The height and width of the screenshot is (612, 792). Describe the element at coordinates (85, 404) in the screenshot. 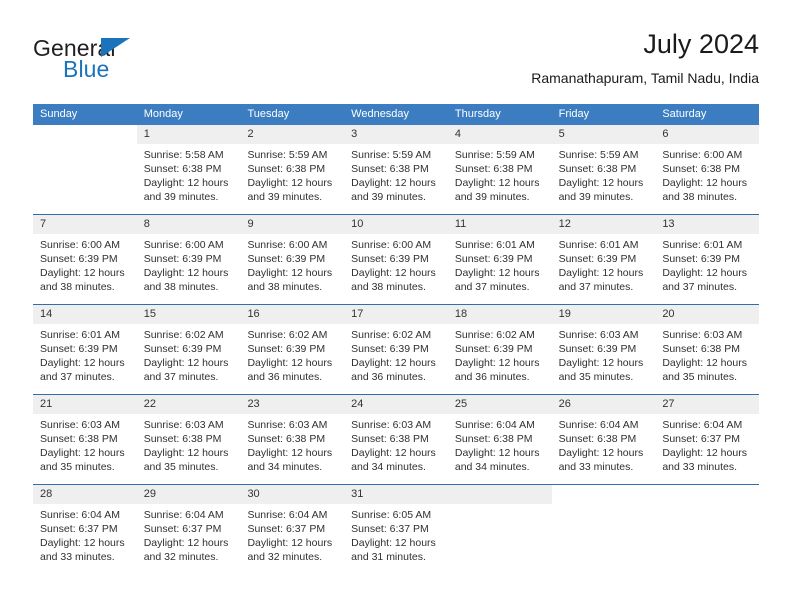

I see `day-number: 21` at that location.